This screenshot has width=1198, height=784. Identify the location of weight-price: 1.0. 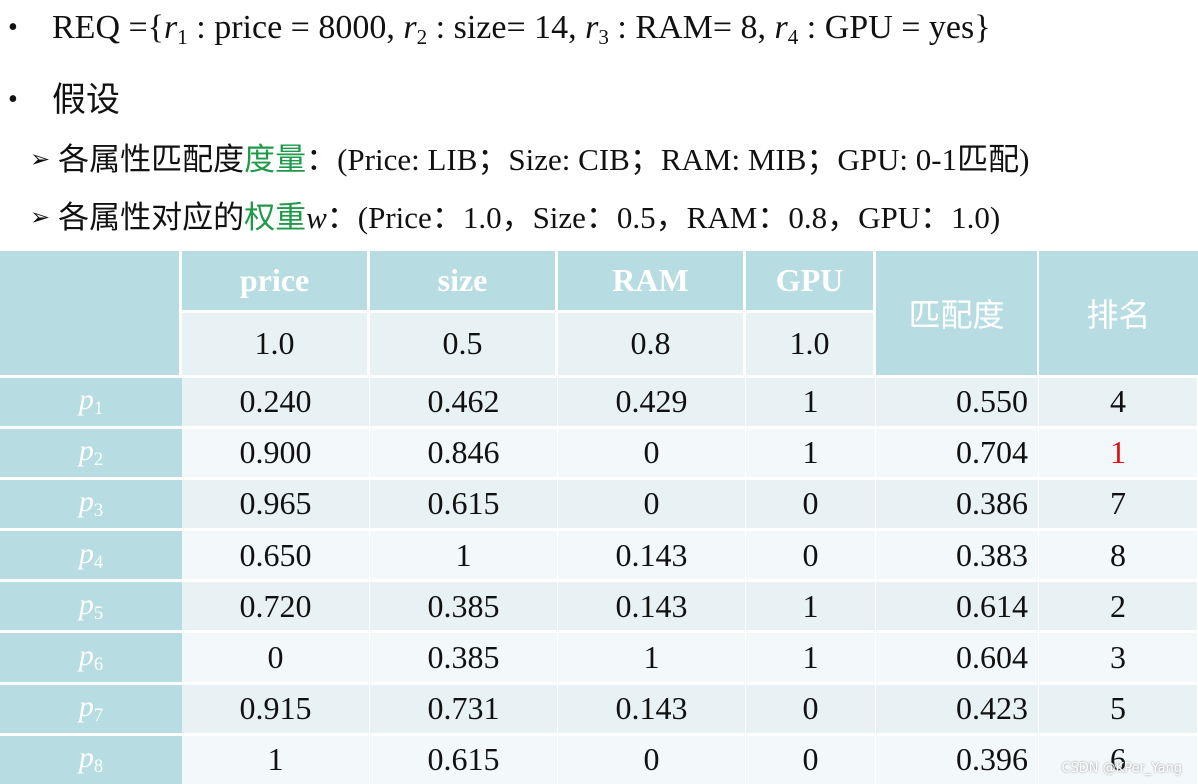
(276, 344).